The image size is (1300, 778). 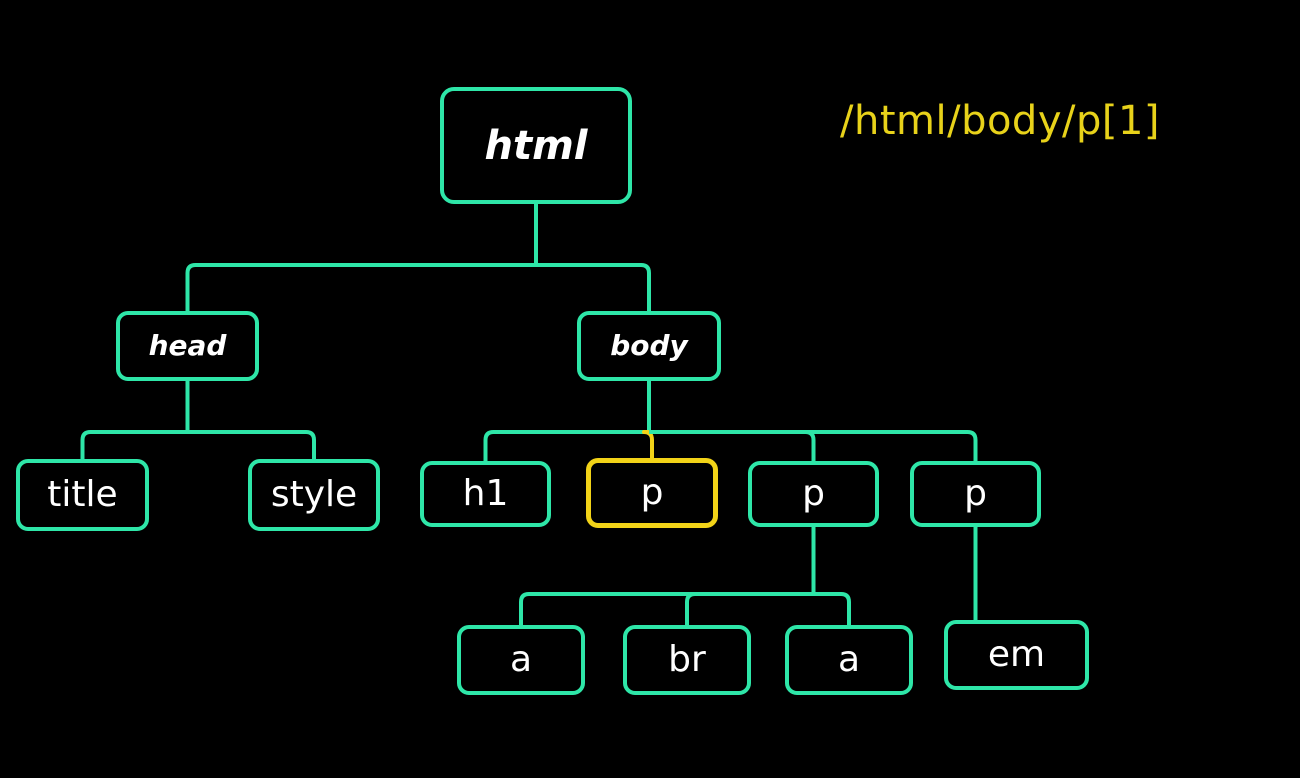 I want to click on tree-node-title: title, so click(x=82, y=495).